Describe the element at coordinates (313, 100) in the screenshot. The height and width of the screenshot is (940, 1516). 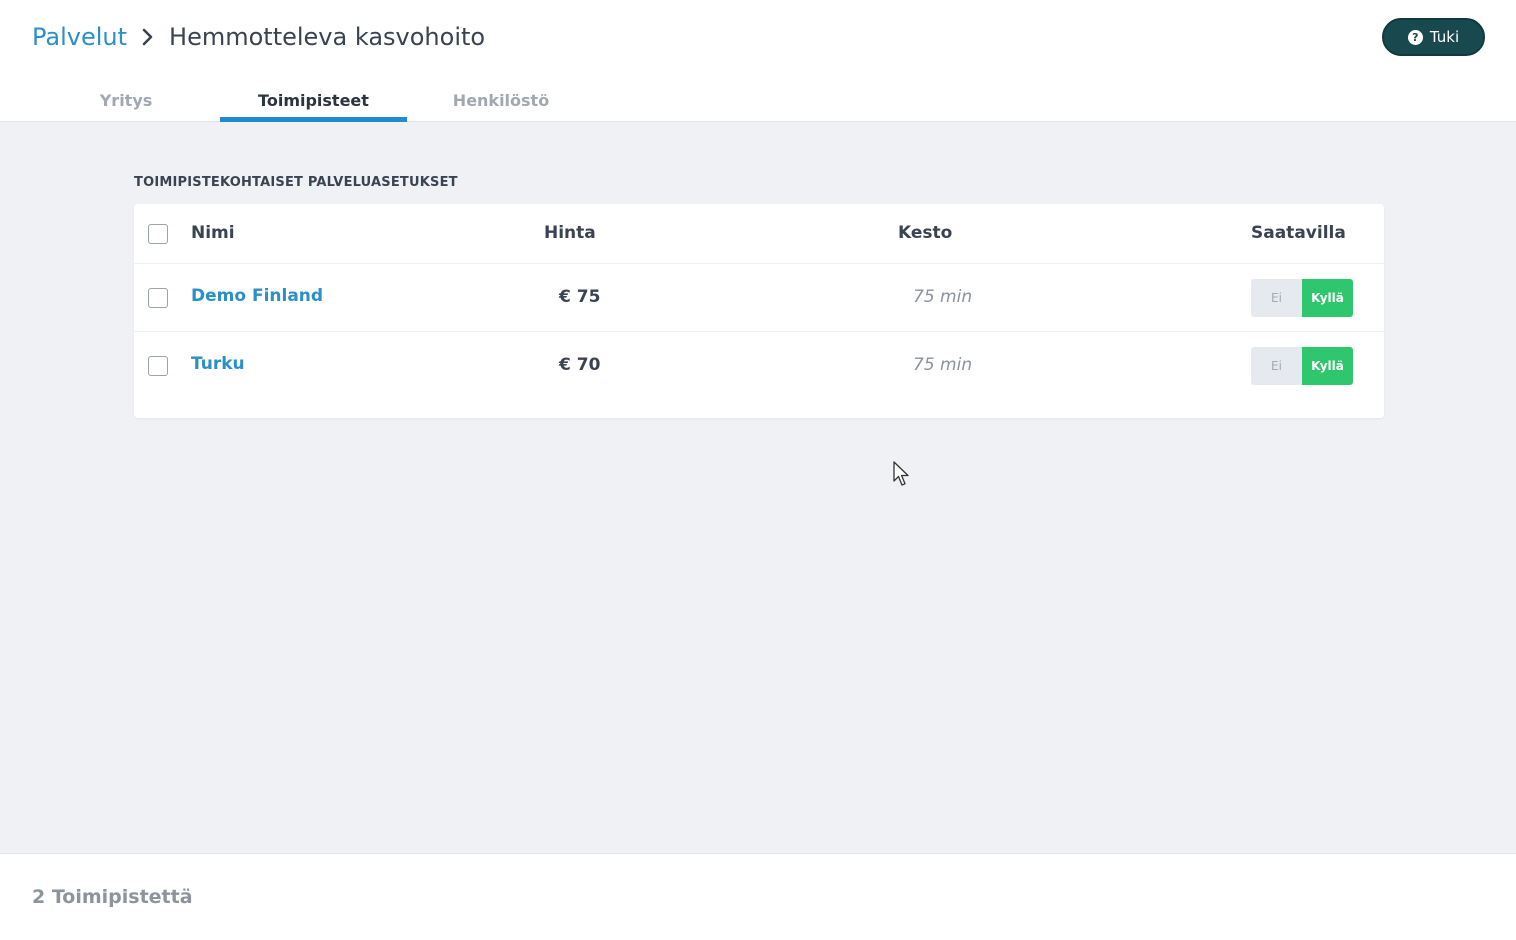
I see `tab-toimipisteet: Toimipisteet` at that location.